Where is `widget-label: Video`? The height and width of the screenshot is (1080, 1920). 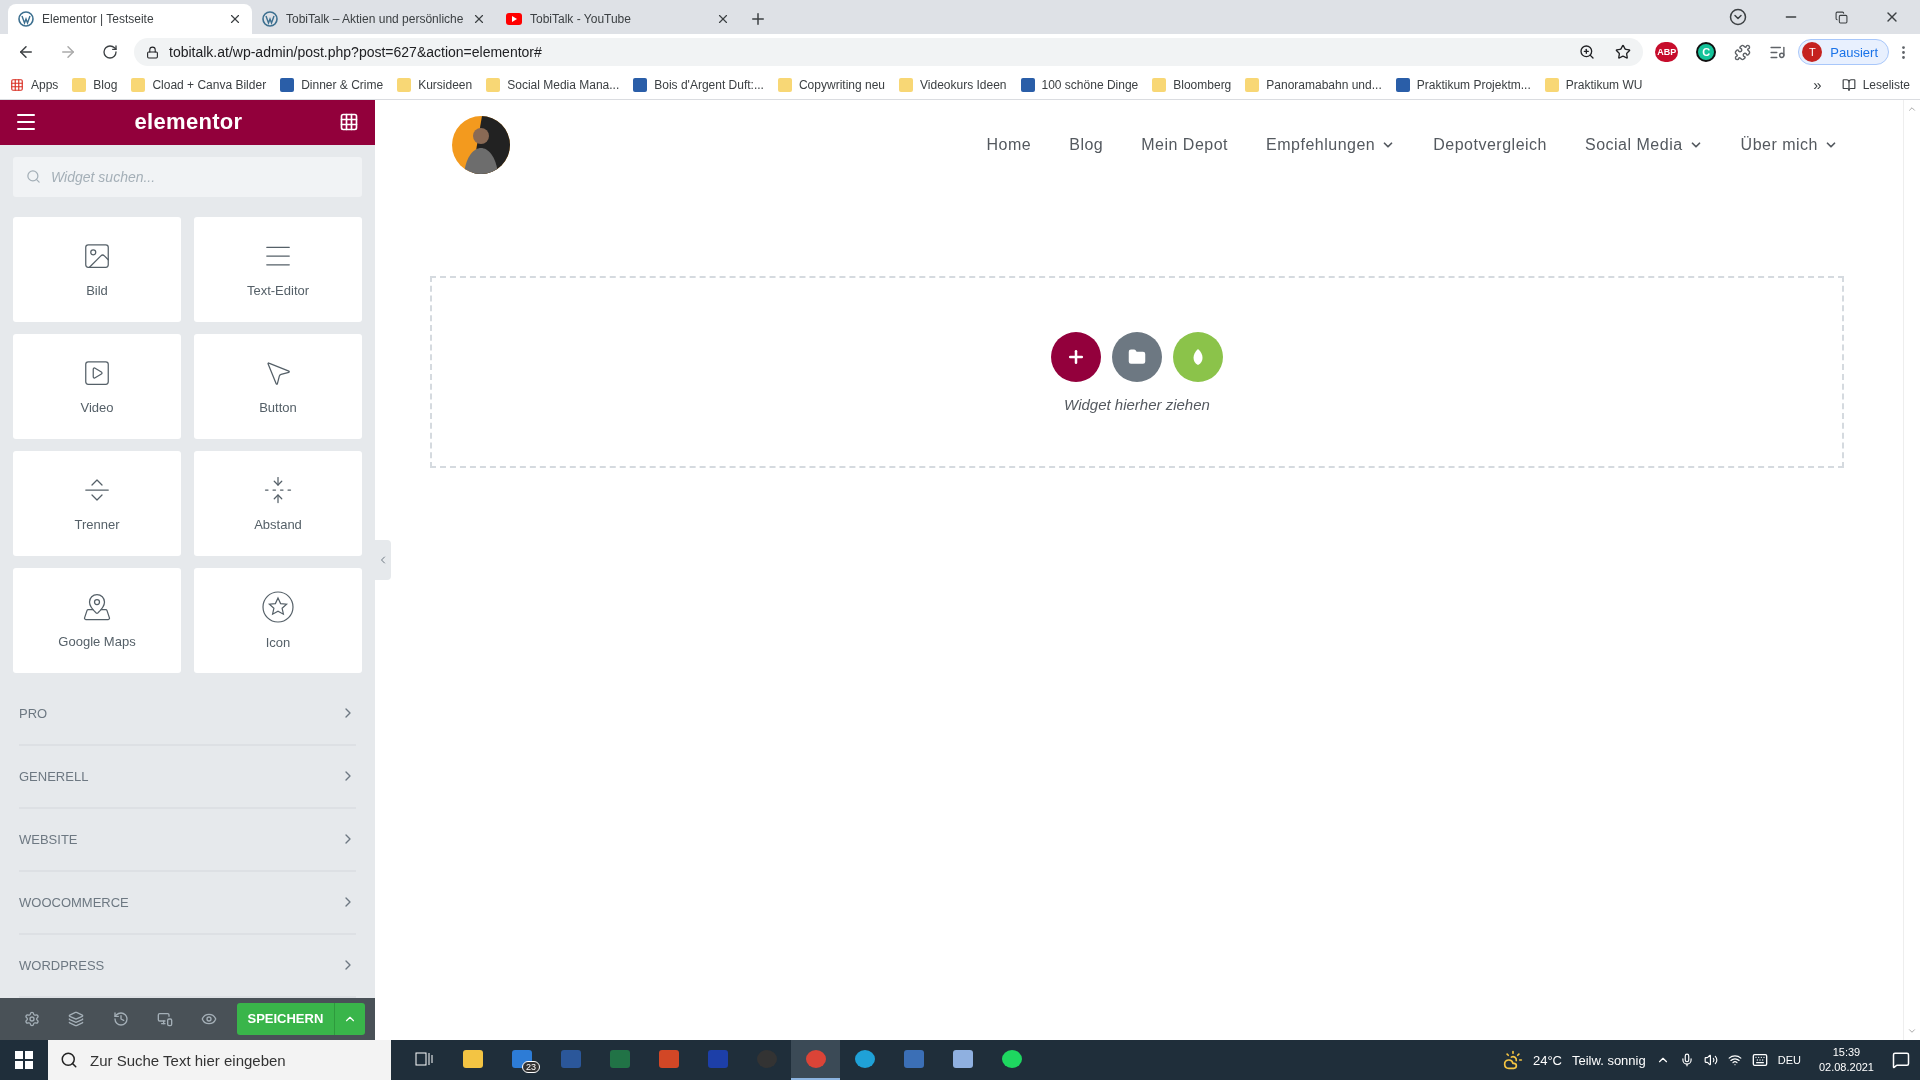
widget-label: Video is located at coordinates (97, 407).